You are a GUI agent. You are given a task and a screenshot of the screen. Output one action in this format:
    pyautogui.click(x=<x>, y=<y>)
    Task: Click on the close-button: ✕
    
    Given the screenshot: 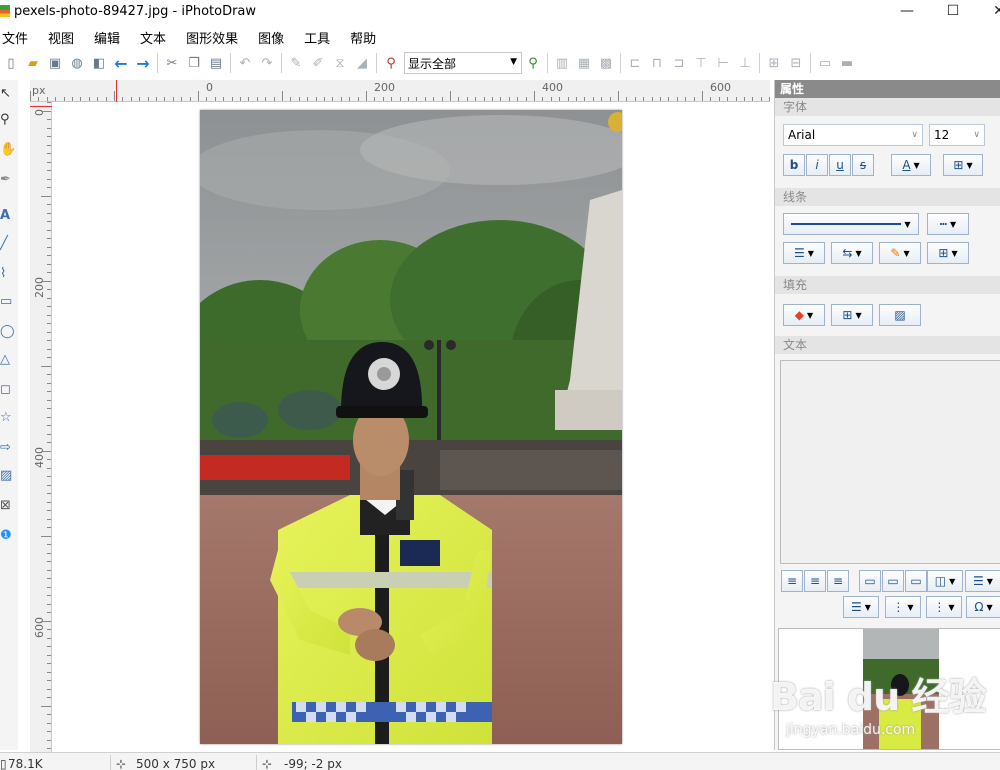 What is the action you would take?
    pyautogui.click(x=988, y=11)
    